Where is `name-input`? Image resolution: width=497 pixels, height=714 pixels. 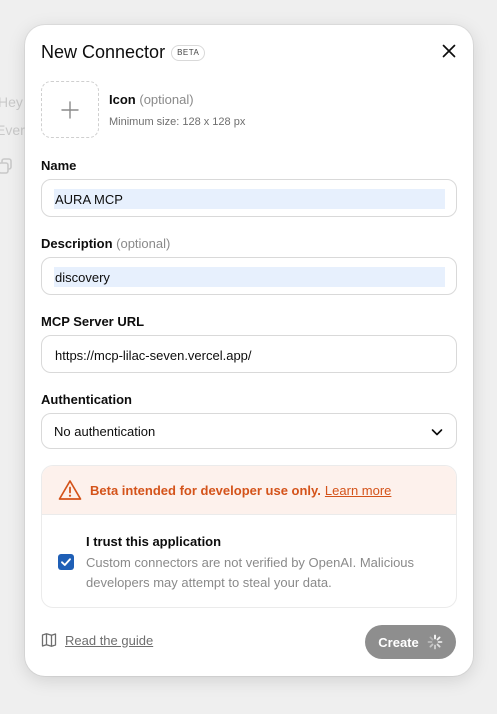
name-input is located at coordinates (249, 199).